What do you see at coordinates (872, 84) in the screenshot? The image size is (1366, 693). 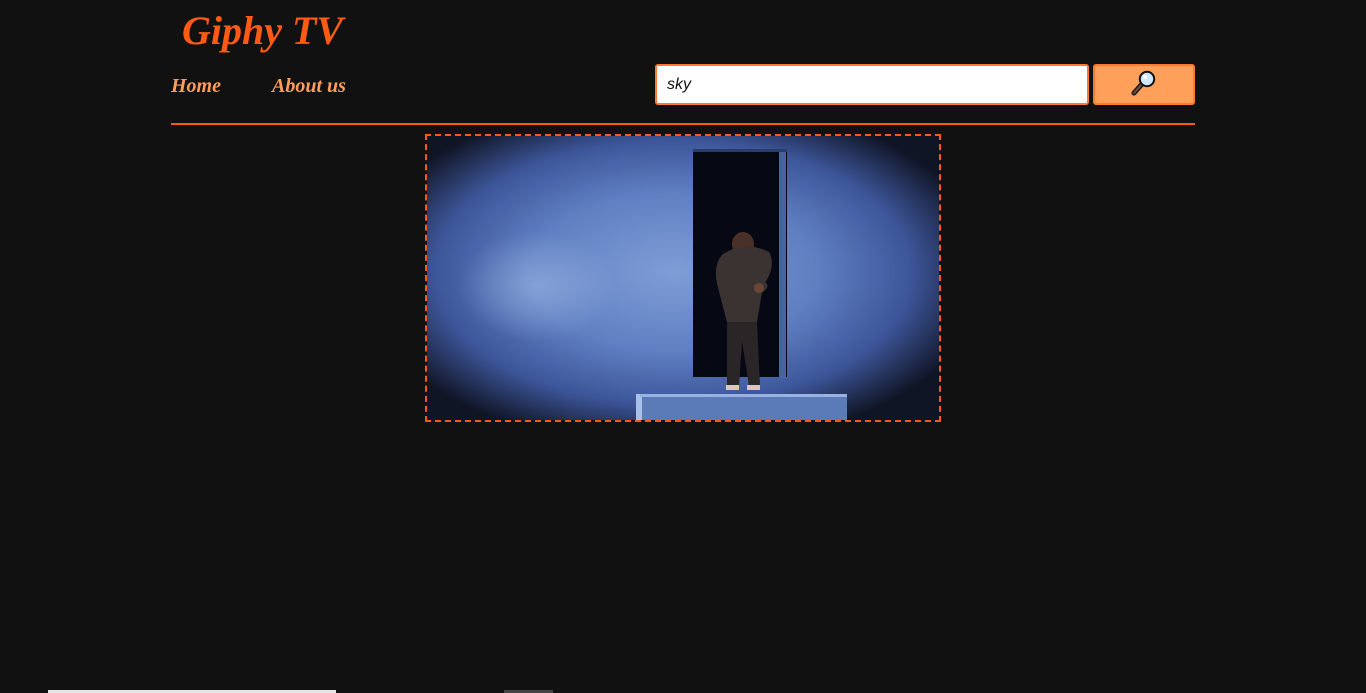 I see `search-input` at bounding box center [872, 84].